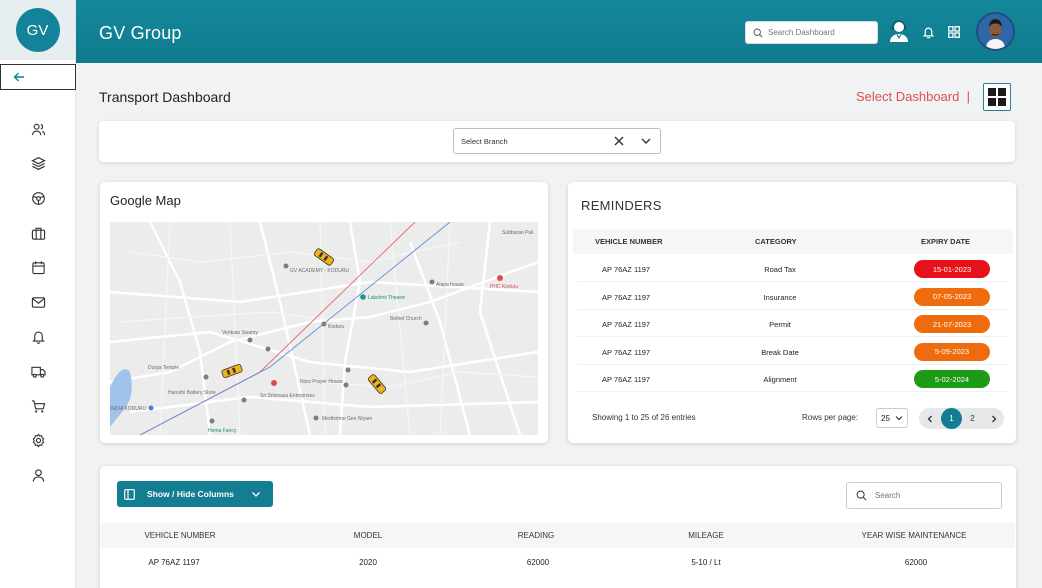 The image size is (1042, 588). Describe the element at coordinates (274, 383) in the screenshot. I see `map-pin-store` at that location.